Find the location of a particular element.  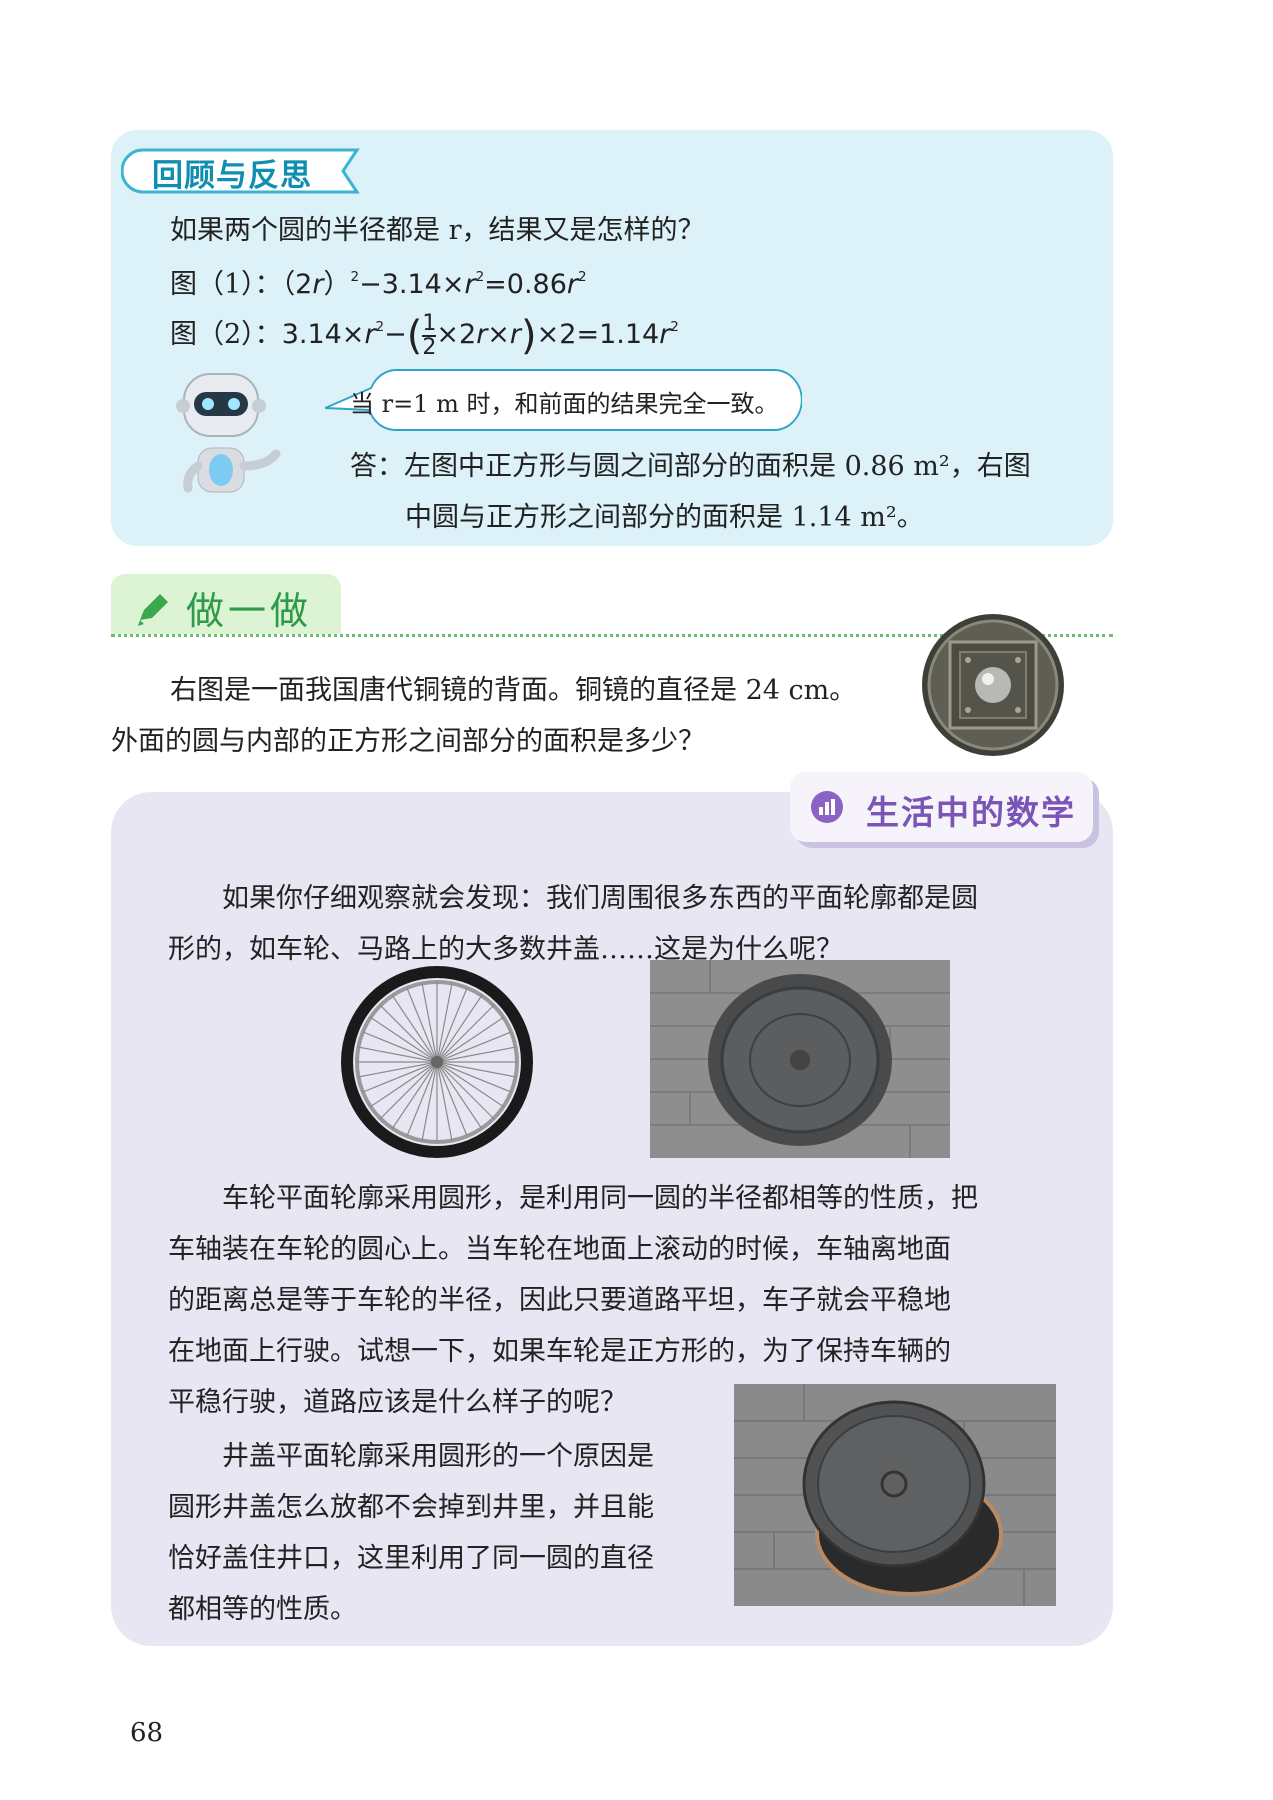

answer-line-2: 中圆与正方形之间部分的面积是 1.14 m²。 is located at coordinates (664, 517).